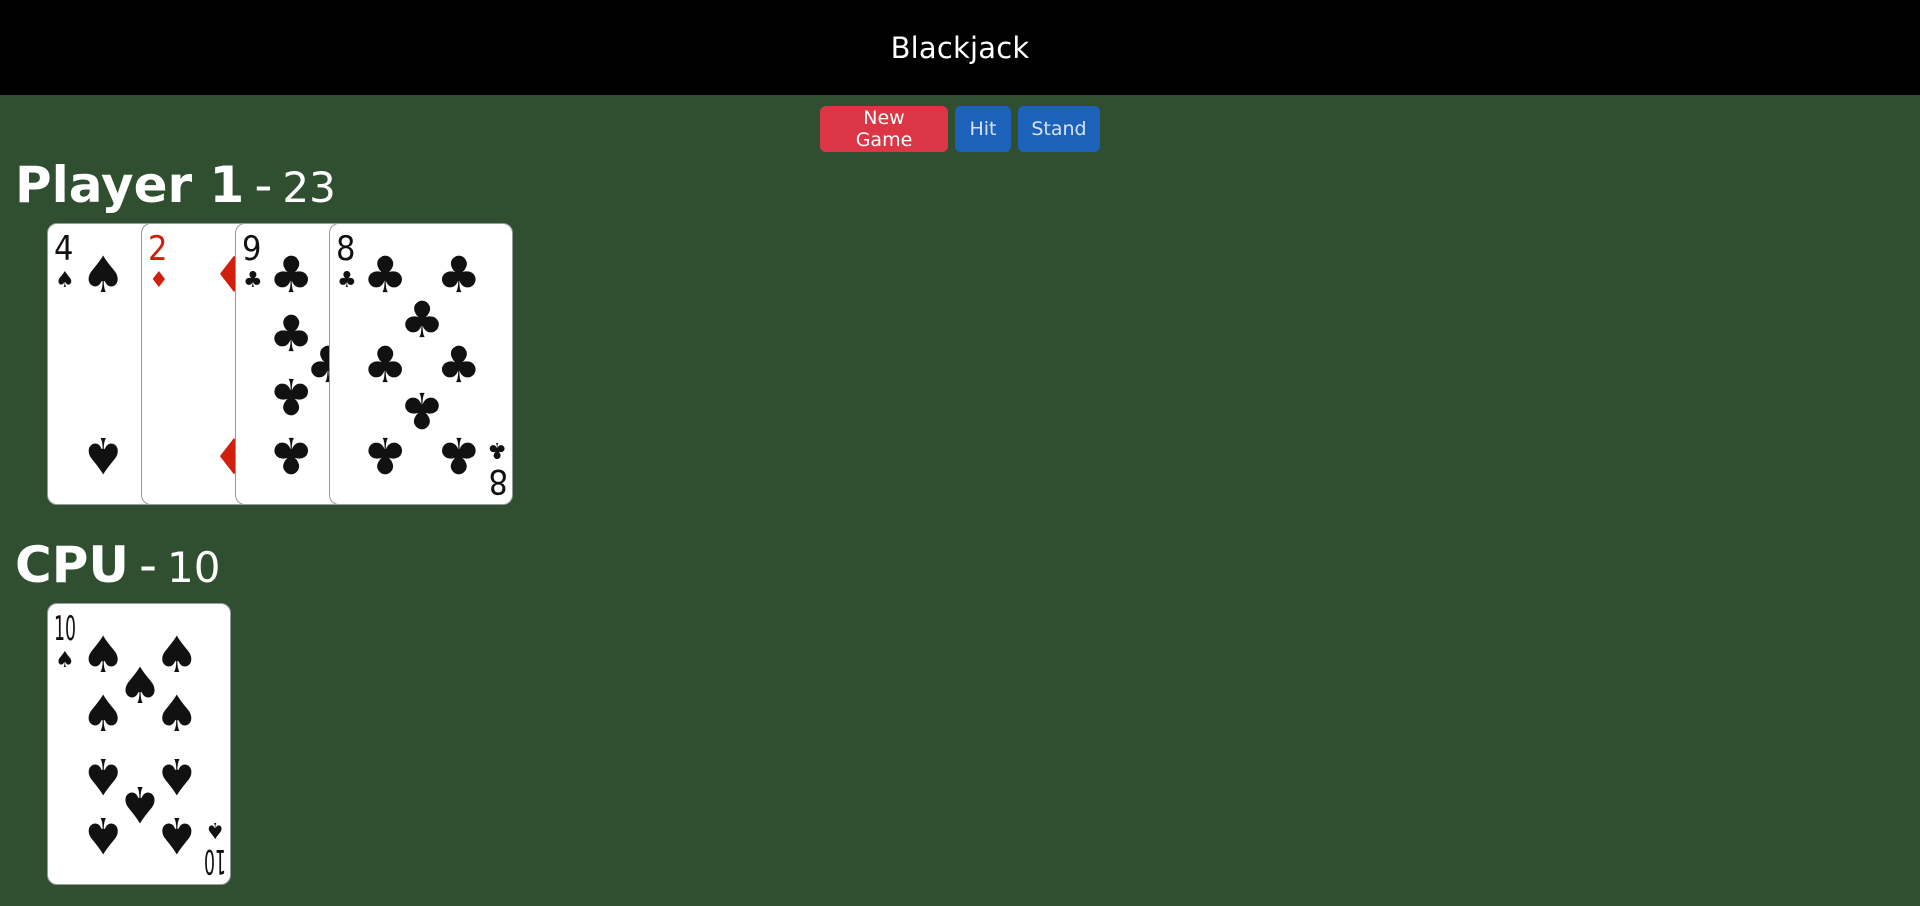  Describe the element at coordinates (63, 249) in the screenshot. I see `card-rank-label: 4` at that location.